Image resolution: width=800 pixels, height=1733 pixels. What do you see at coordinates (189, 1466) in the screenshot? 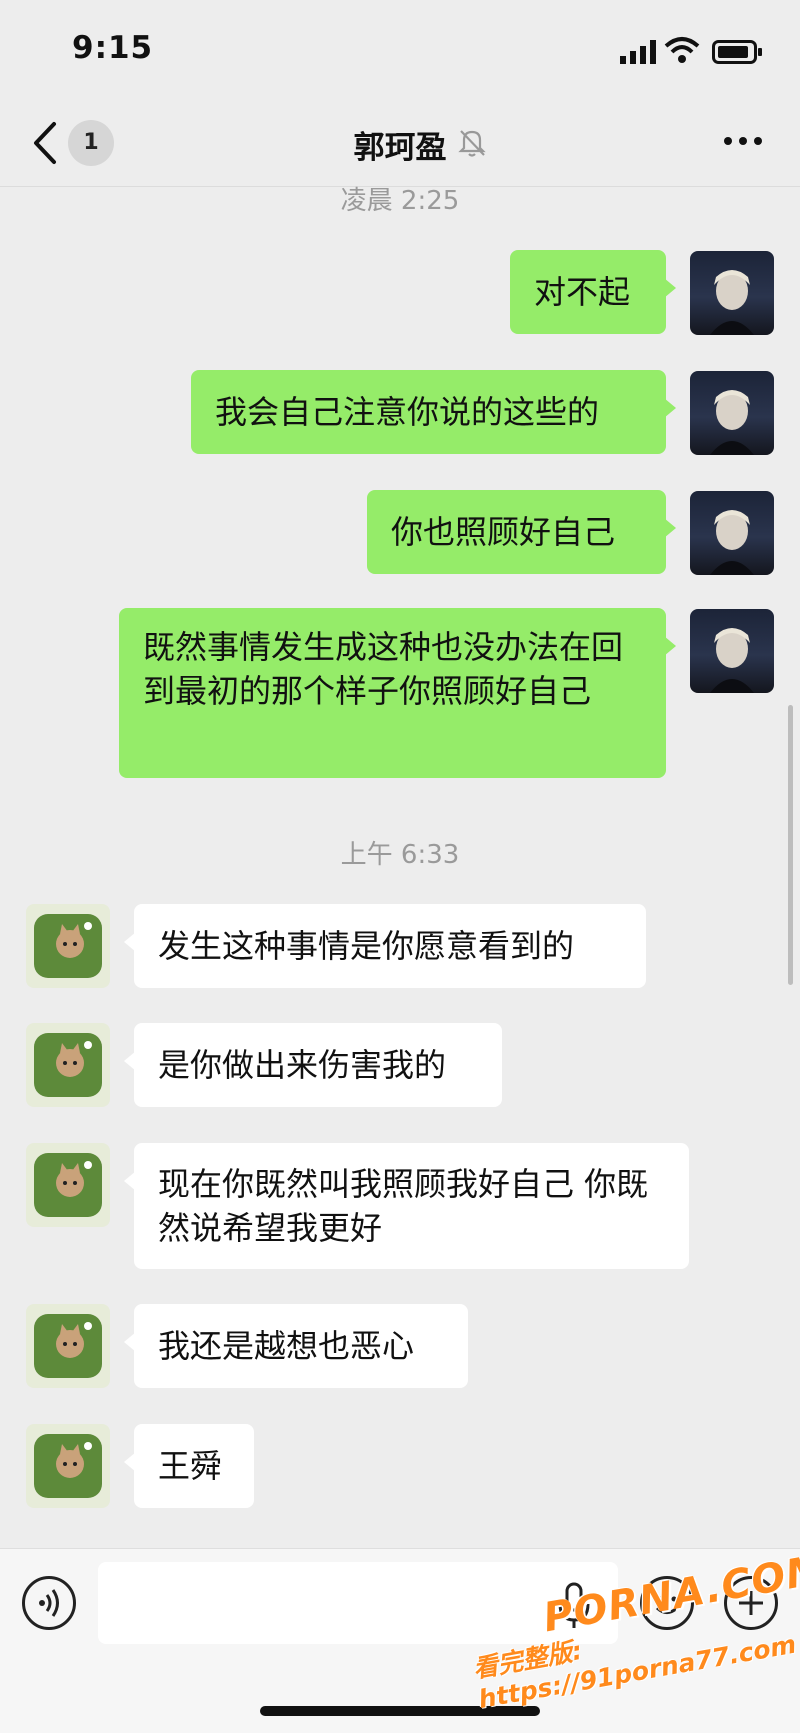
I see `message-bubble-incoming: 王舜` at bounding box center [189, 1466].